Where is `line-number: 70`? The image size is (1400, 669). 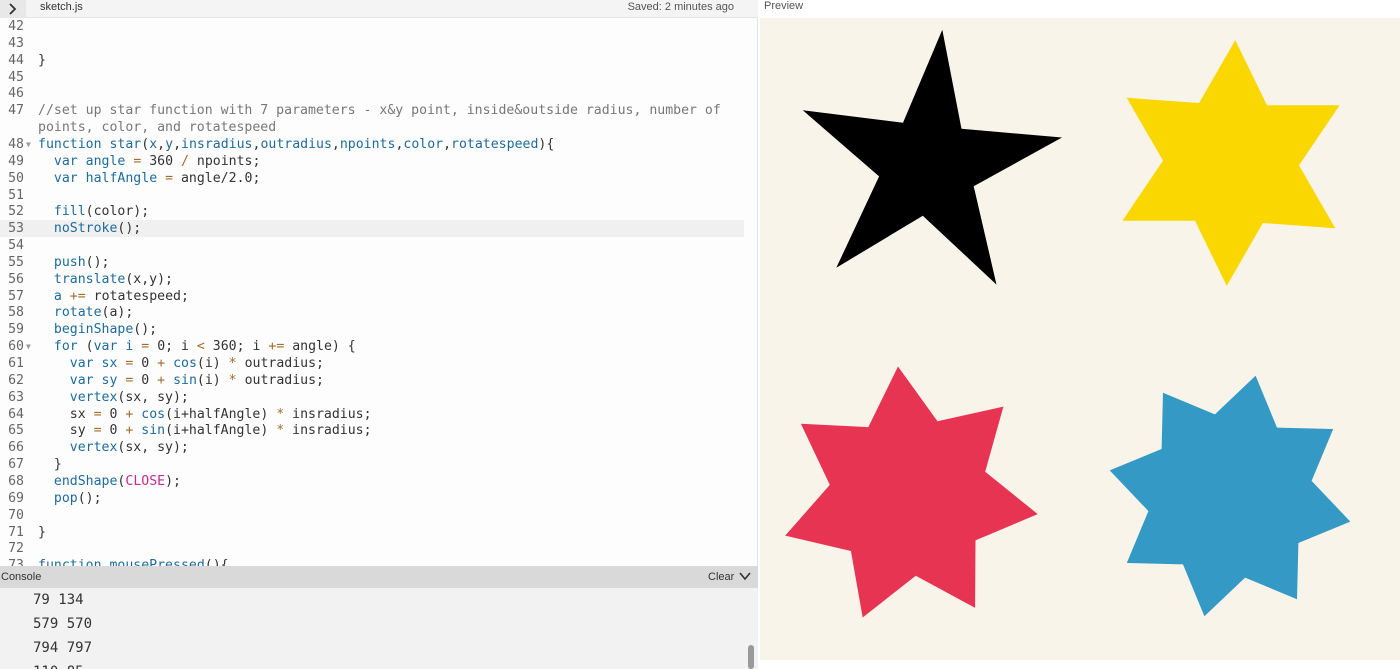 line-number: 70 is located at coordinates (16, 515).